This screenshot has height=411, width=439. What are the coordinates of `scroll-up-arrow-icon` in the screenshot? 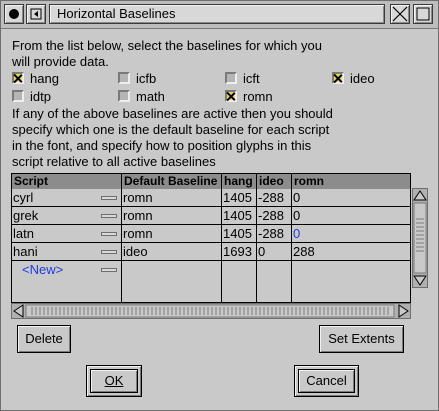 It's located at (420, 195).